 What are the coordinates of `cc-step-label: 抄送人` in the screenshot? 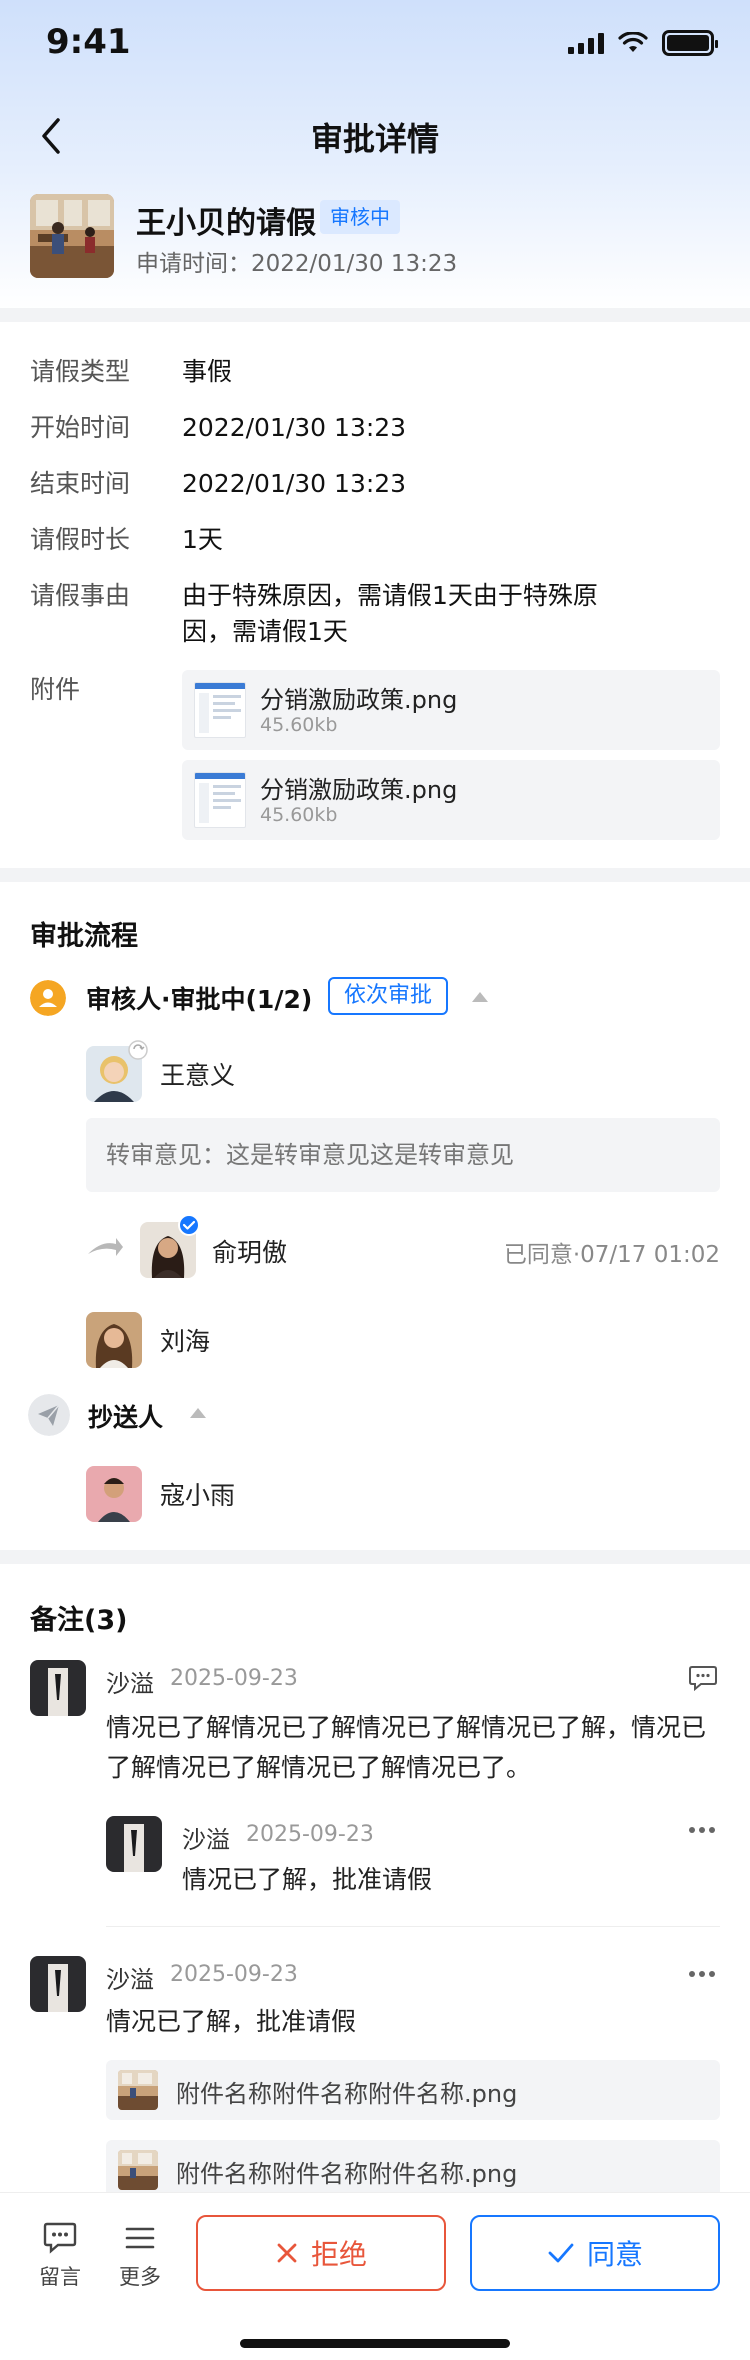 It's located at (126, 1417).